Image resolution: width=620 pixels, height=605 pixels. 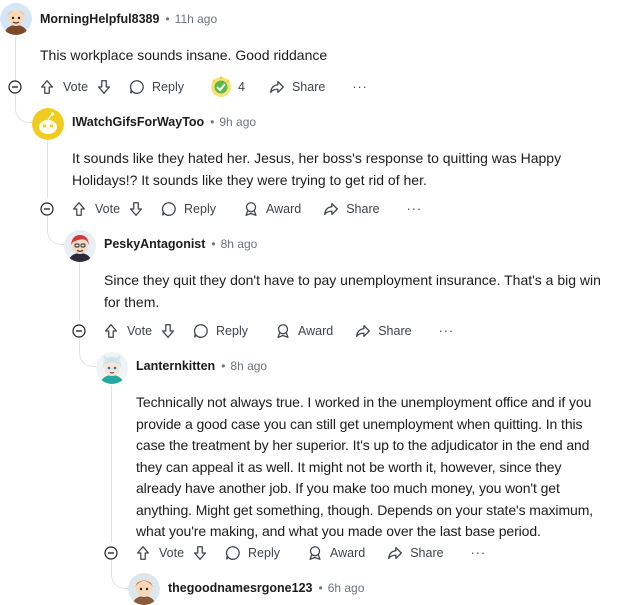 What do you see at coordinates (132, 301) in the screenshot?
I see `comment-text-line: for them.` at bounding box center [132, 301].